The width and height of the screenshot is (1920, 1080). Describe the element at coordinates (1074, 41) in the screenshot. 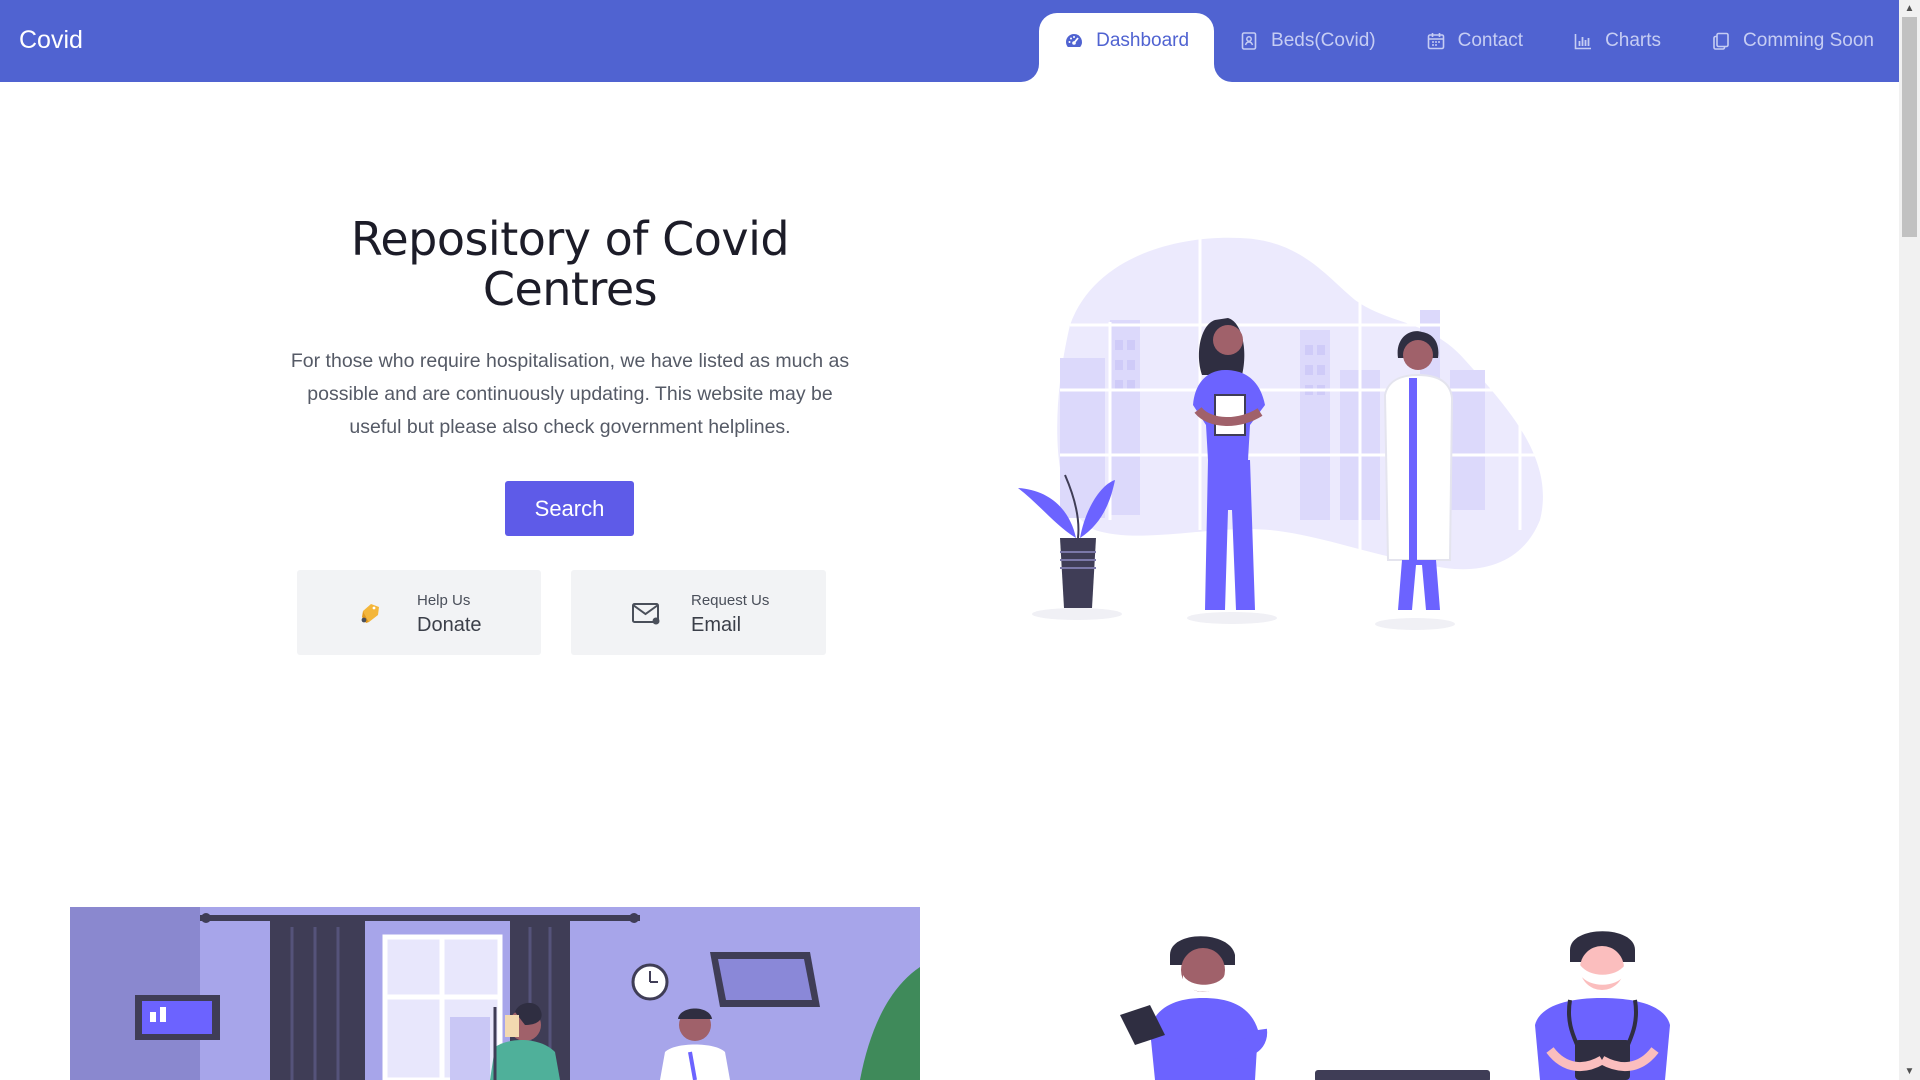

I see `gauge-icon` at that location.